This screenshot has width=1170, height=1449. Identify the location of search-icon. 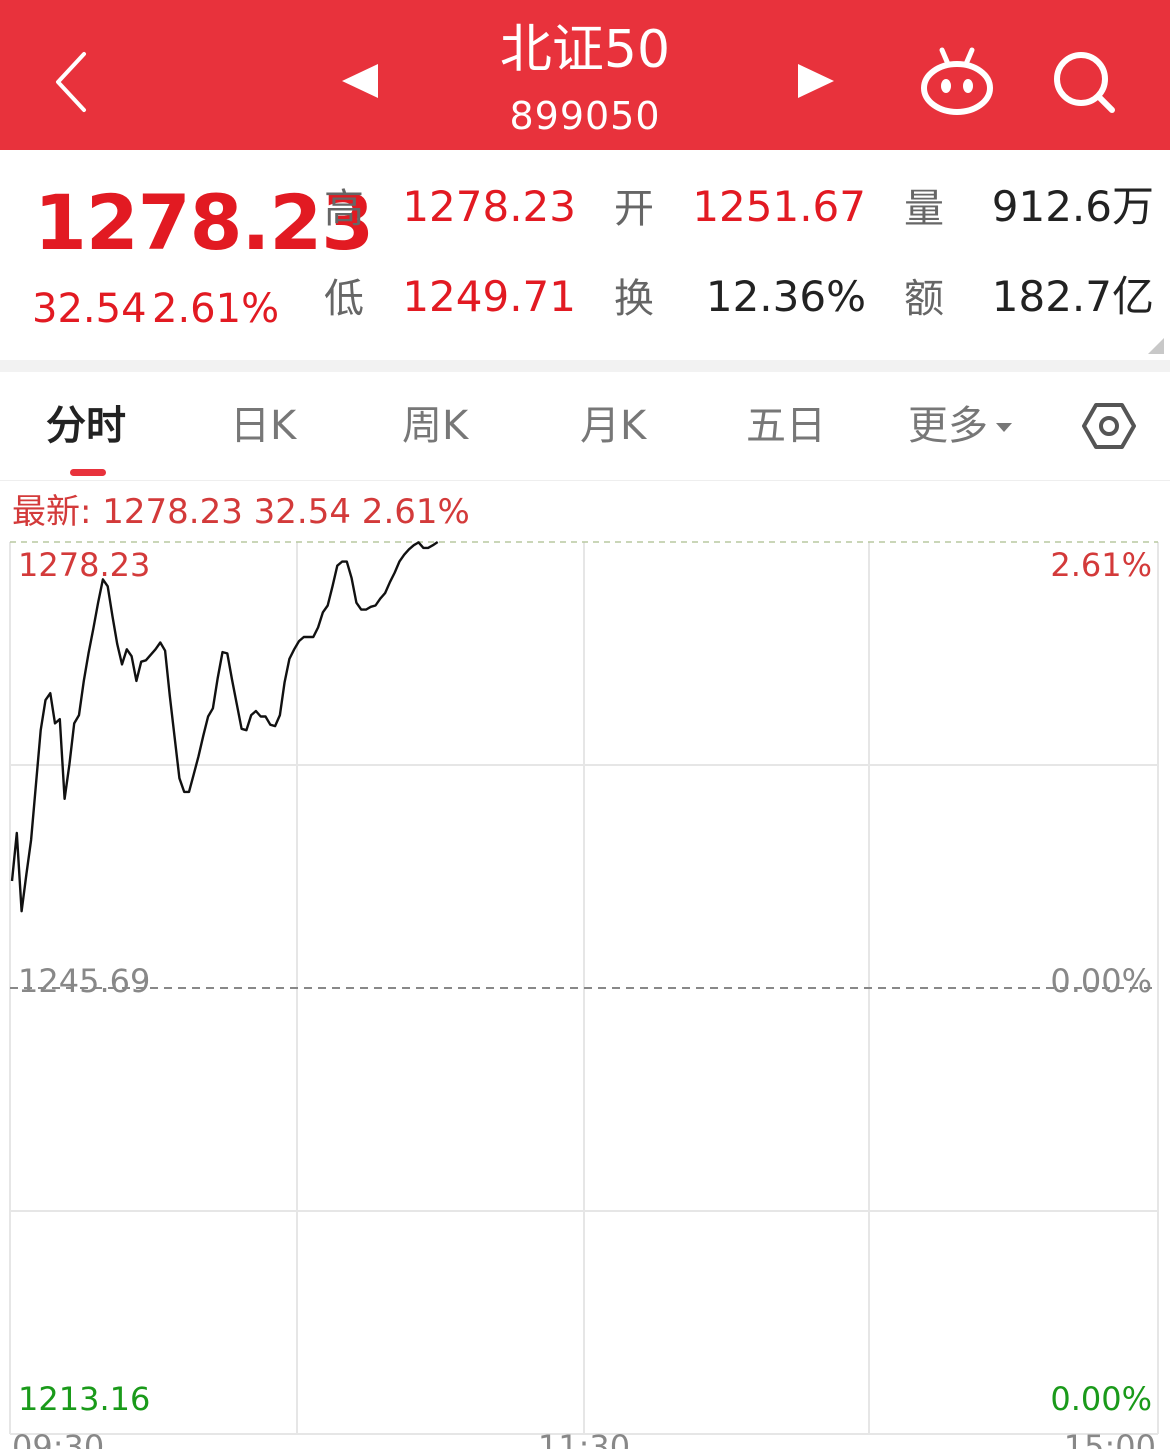
(1085, 83).